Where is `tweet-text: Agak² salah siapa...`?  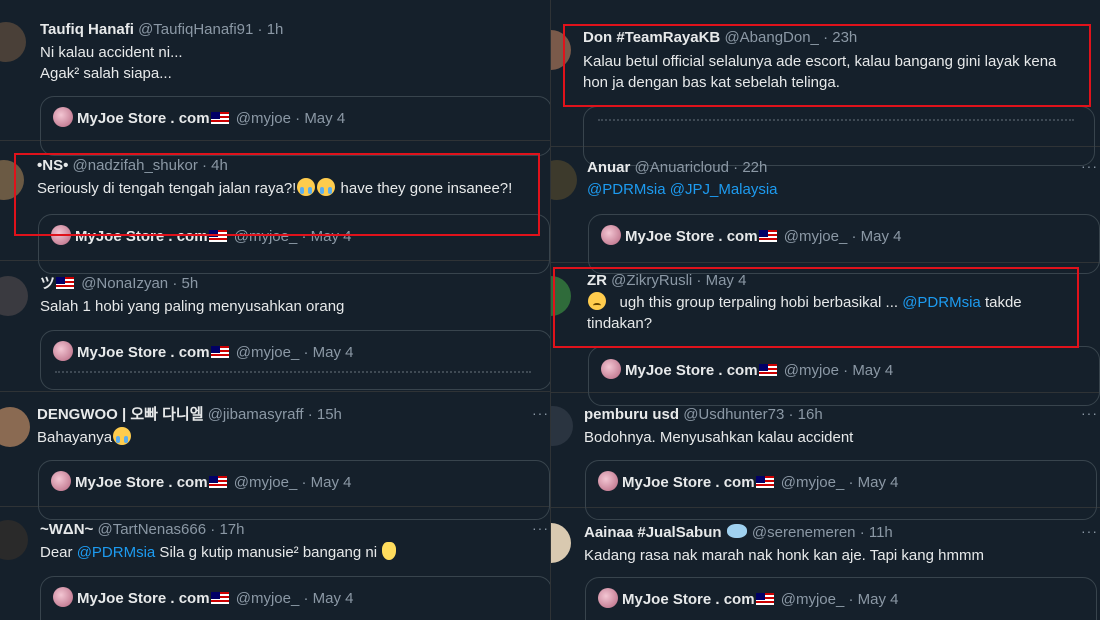
tweet-text: Agak² salah siapa... is located at coordinates (106, 73).